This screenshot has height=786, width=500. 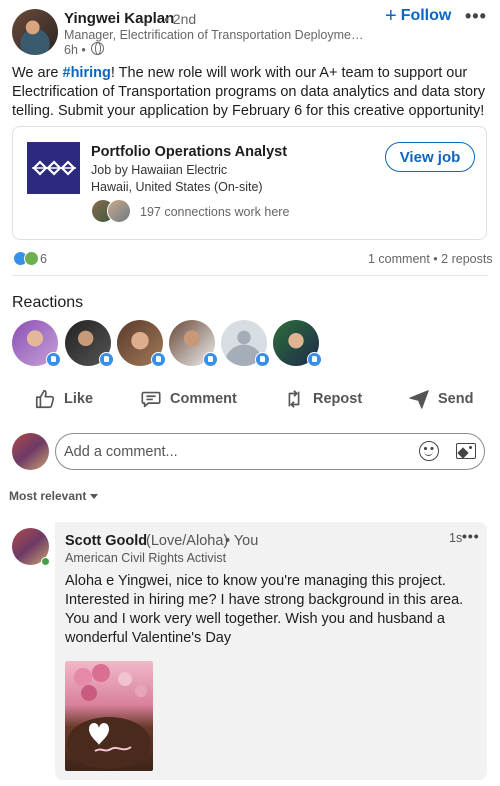 I want to click on author-name: Yingwei Kaplan, so click(x=119, y=18).